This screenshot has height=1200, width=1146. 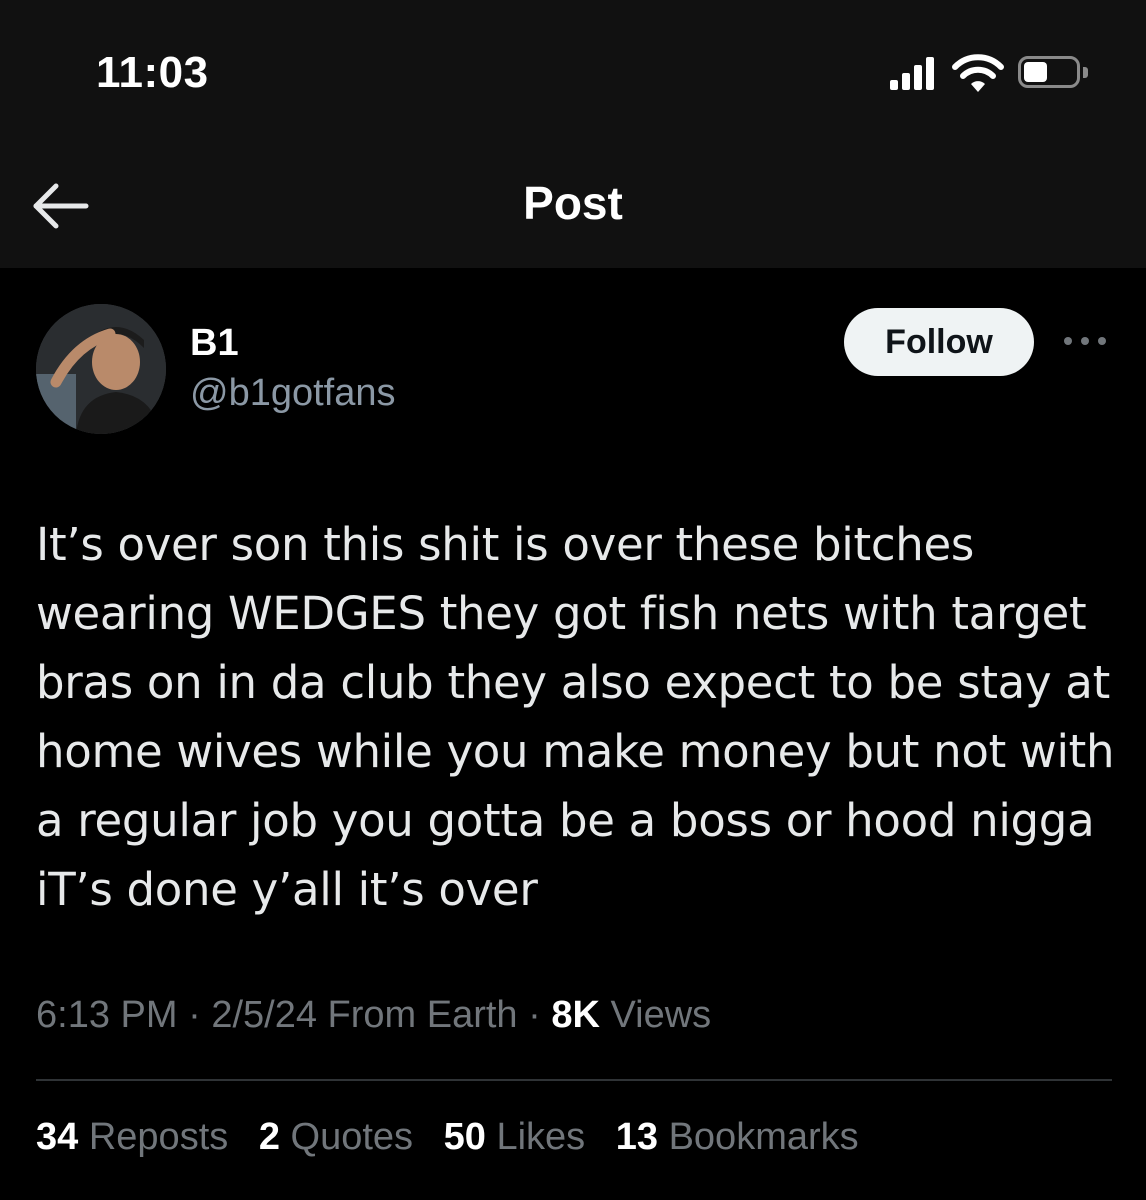 I want to click on reposts-stat: 34 Reposts, so click(x=132, y=1137).